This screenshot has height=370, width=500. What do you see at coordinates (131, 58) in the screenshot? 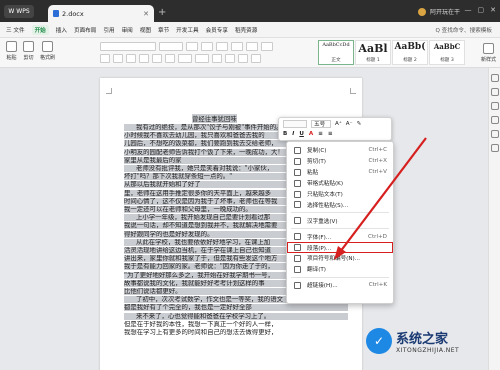
I see `underline-icon` at bounding box center [131, 58].